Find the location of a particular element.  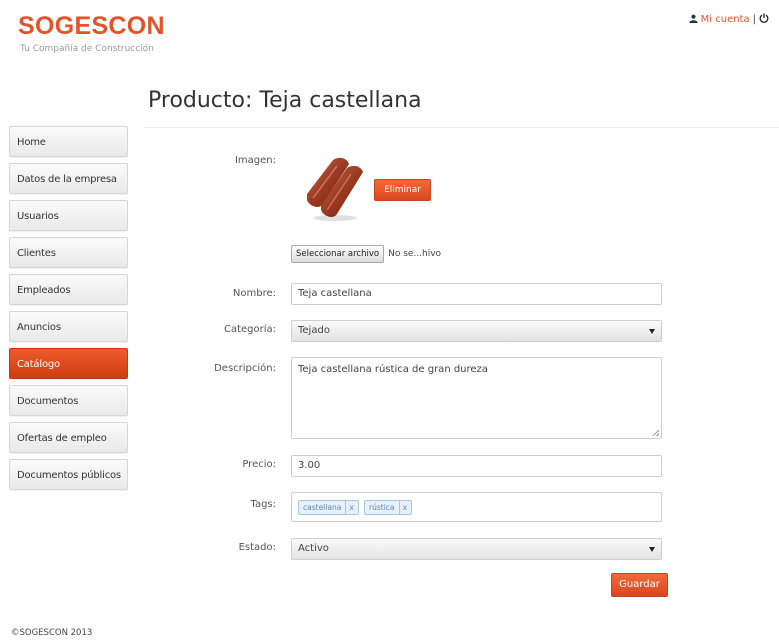

user-menu: Mi cuenta | is located at coordinates (729, 19).